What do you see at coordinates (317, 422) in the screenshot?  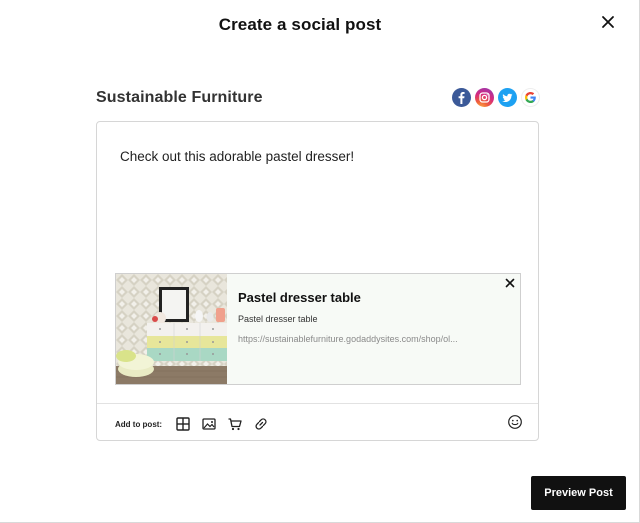 I see `add-to-post-toolbar: Add to post:` at bounding box center [317, 422].